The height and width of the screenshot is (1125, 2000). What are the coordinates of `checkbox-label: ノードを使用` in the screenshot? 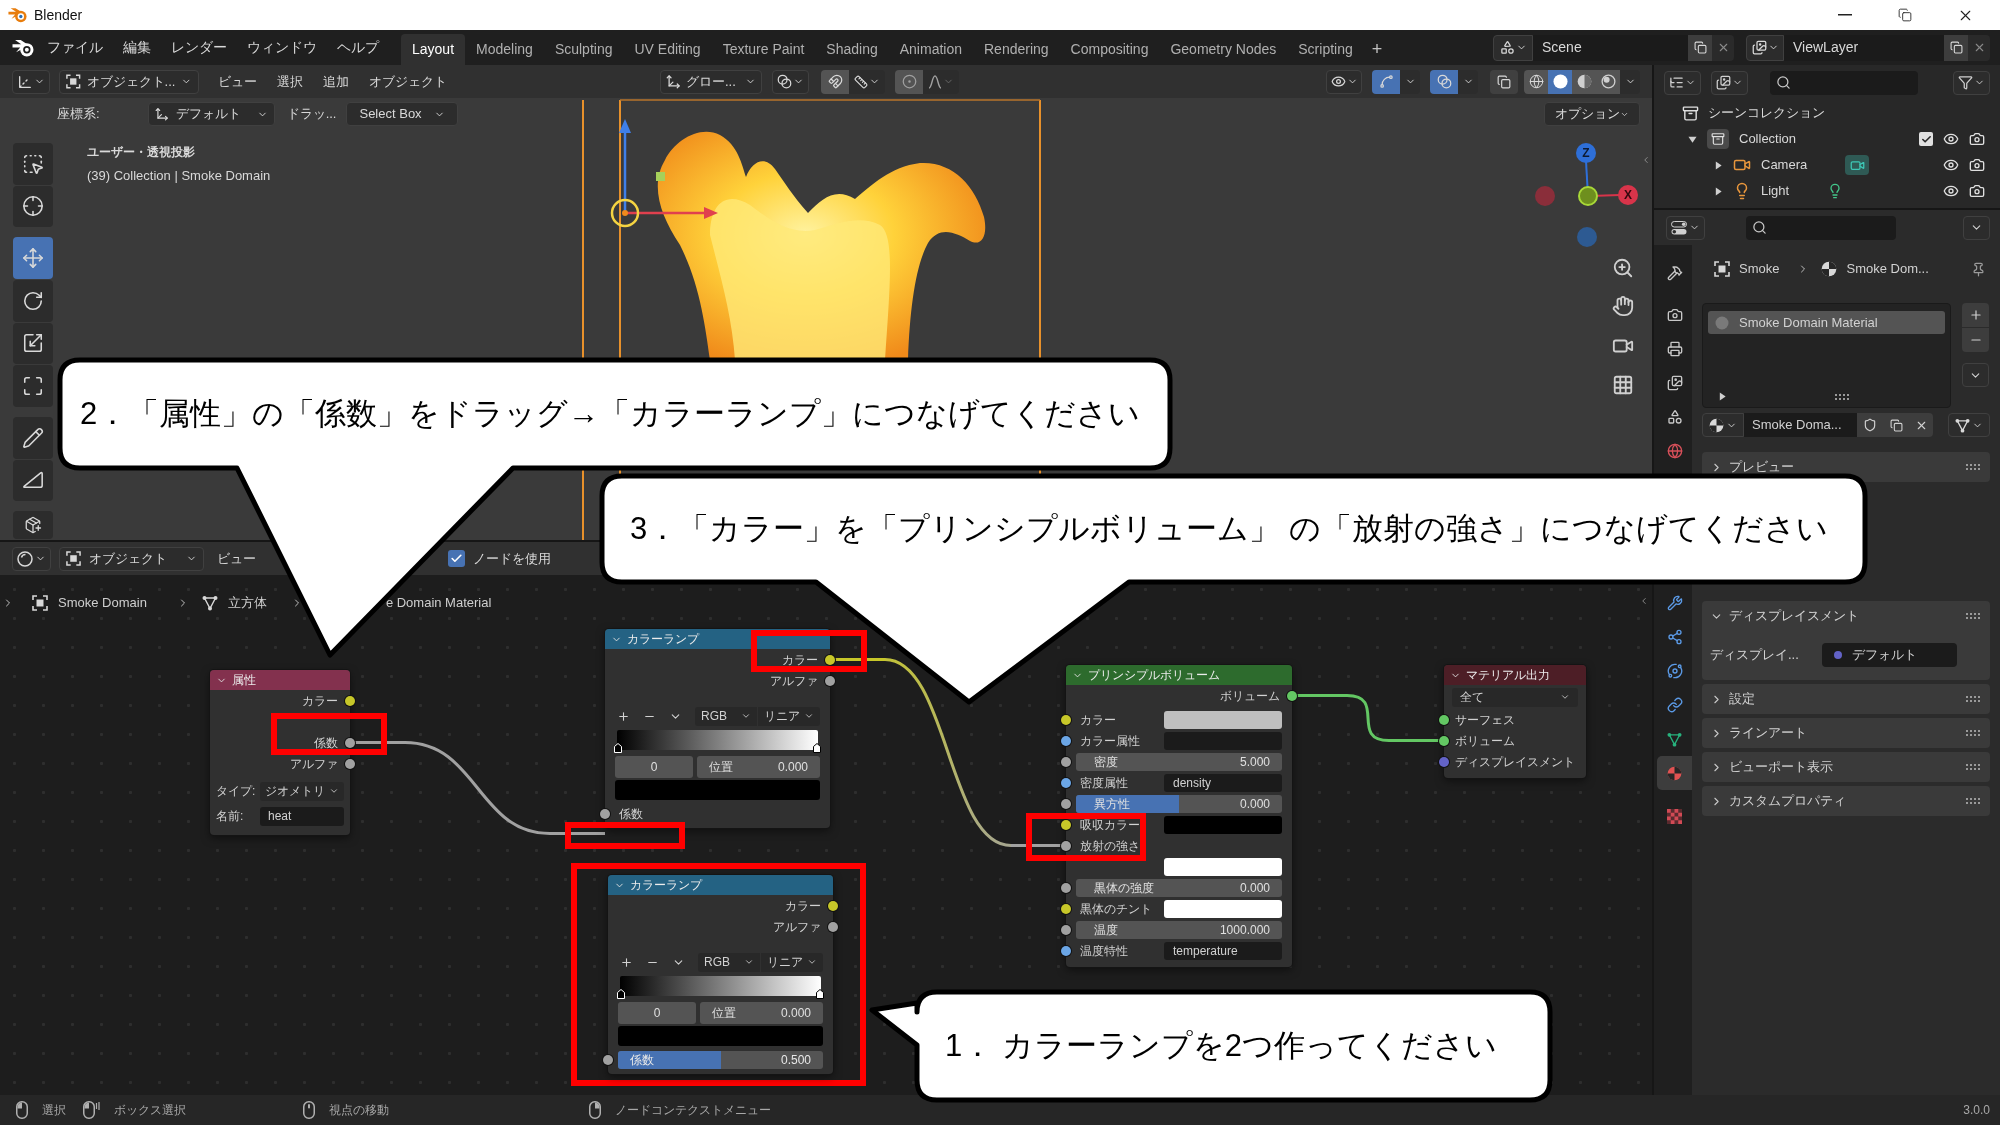 It's located at (512, 558).